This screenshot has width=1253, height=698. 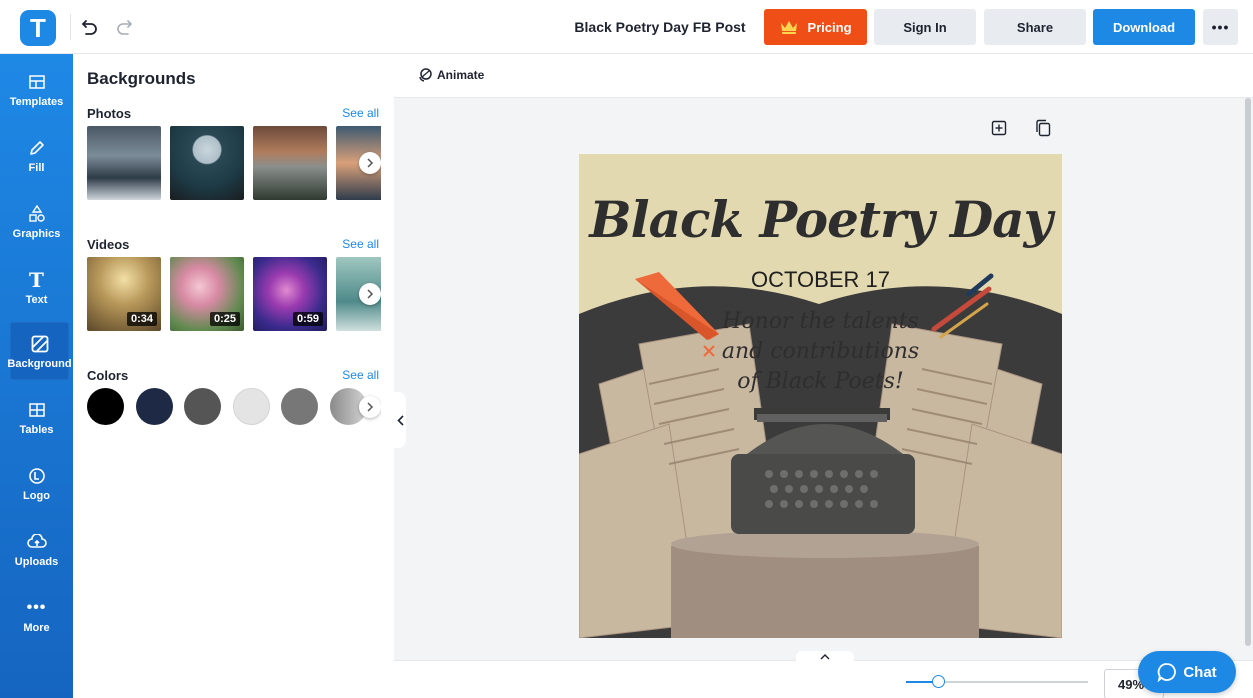 What do you see at coordinates (36, 429) in the screenshot?
I see `nav-label: Tables` at bounding box center [36, 429].